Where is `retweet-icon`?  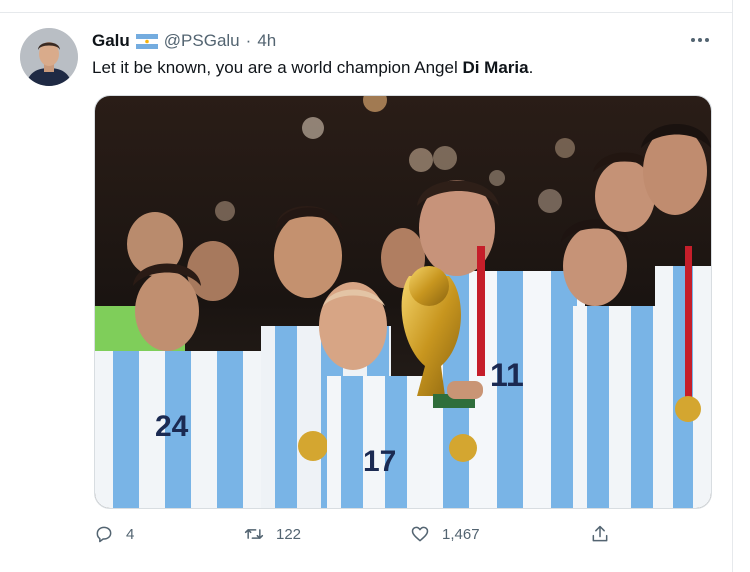
retweet-icon is located at coordinates (254, 534).